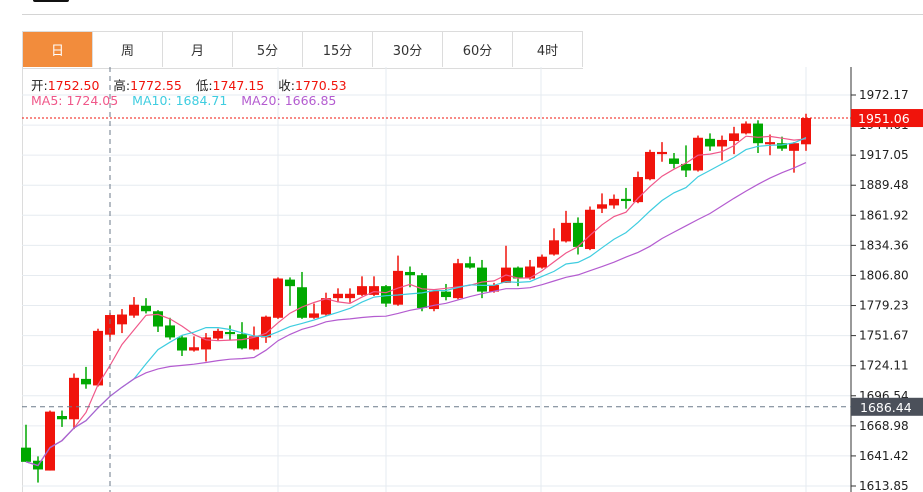 The image size is (923, 492). I want to click on y-tick-label: 1641.42, so click(884, 456).